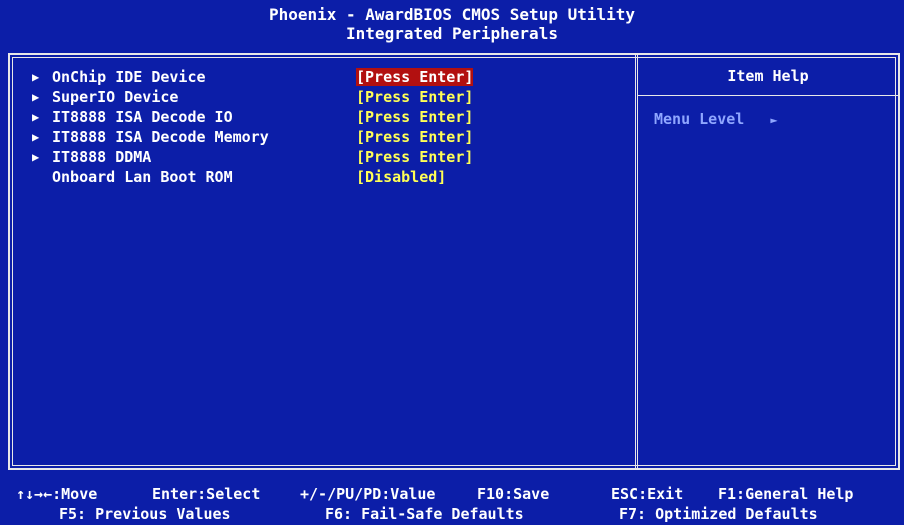  I want to click on menu-item-onboard-lan-boot-rom: Onboard Lan Boot ROM [Disabled], so click(327, 177).